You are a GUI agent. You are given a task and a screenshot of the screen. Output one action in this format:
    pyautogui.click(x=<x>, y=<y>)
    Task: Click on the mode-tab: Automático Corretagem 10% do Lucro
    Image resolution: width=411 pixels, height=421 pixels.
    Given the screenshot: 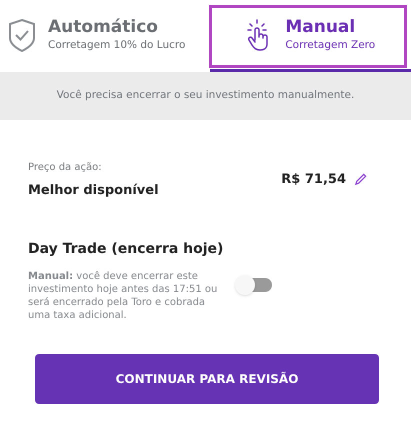 What is the action you would take?
    pyautogui.click(x=105, y=36)
    